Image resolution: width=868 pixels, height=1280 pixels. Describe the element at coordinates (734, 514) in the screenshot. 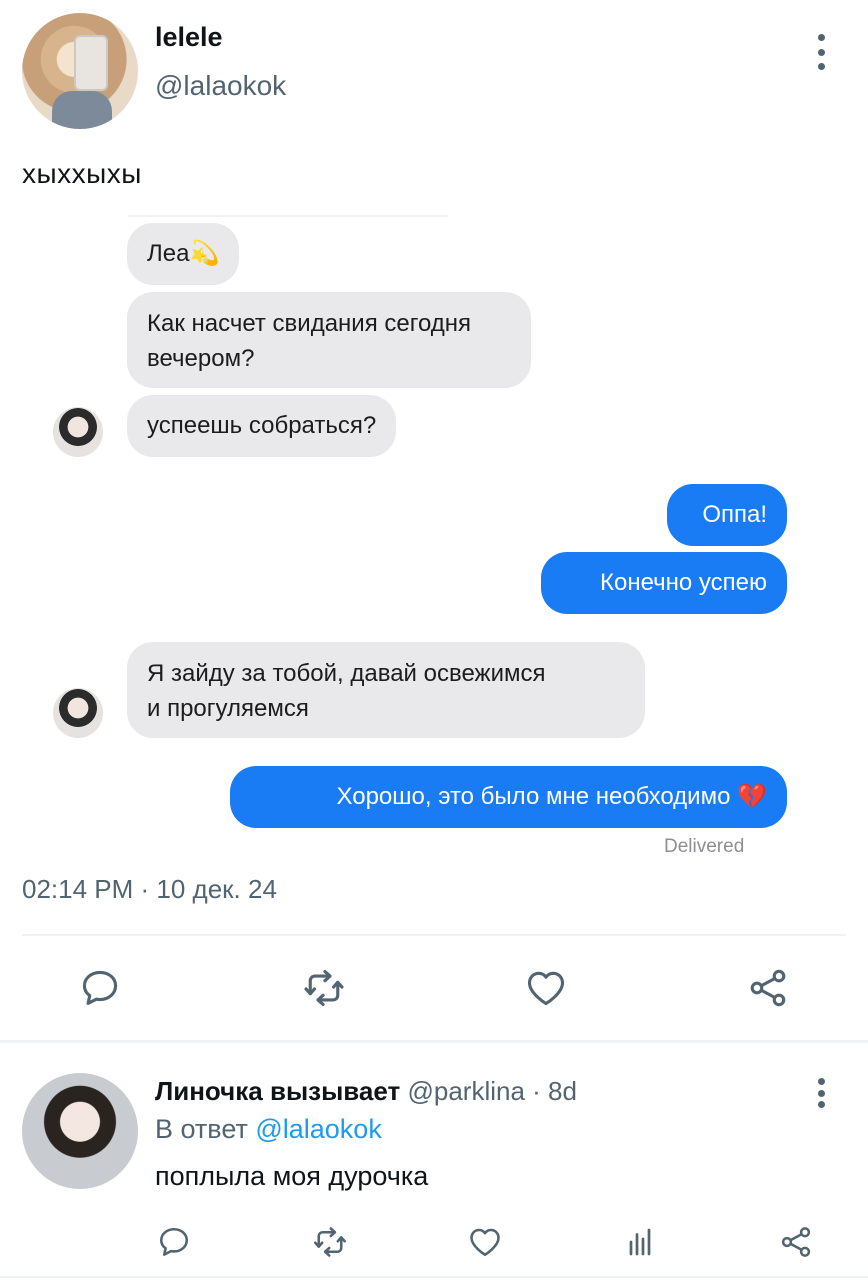

I see `message-text: Оппа!` at that location.